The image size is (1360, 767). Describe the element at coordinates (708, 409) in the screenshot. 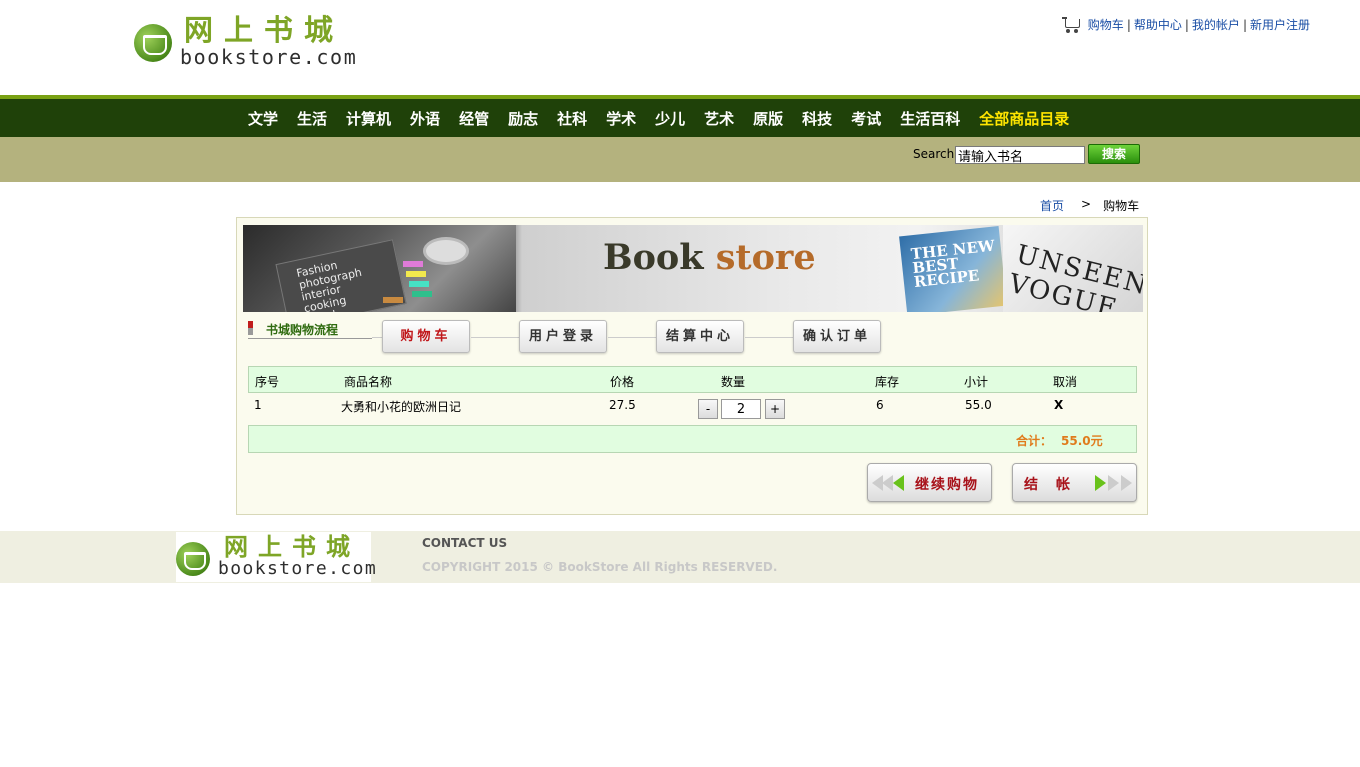

I see `quantity-decrease-button: -` at that location.